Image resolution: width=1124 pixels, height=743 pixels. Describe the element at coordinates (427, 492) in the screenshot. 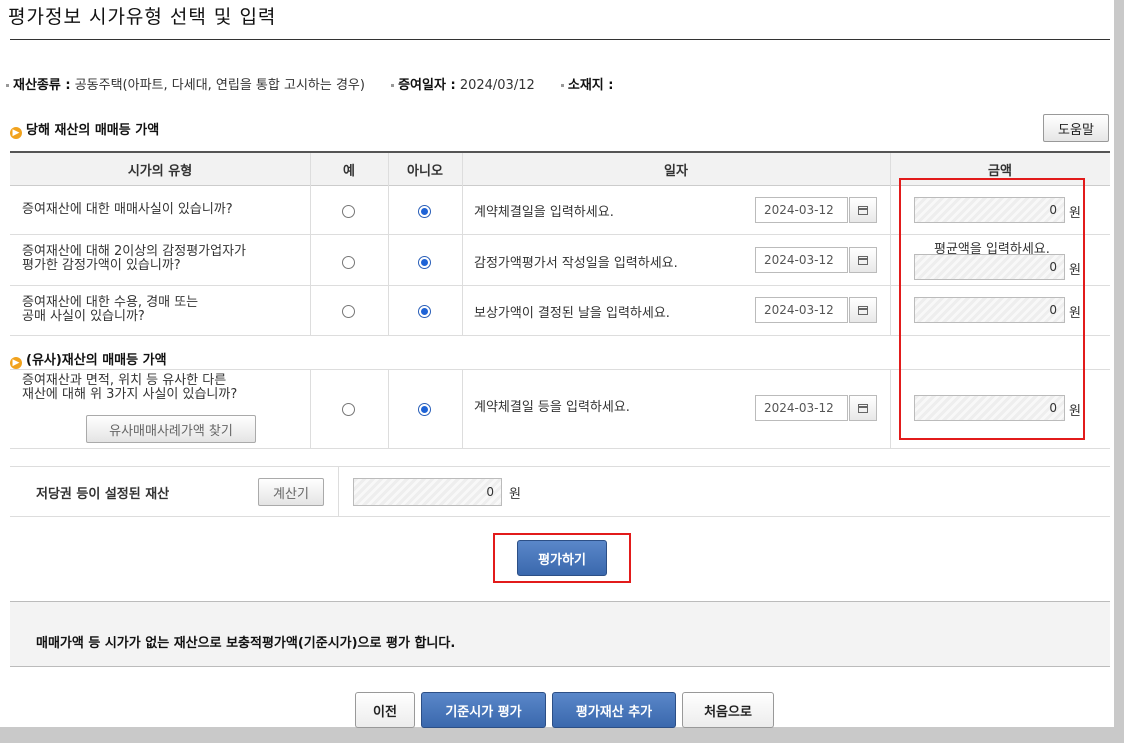

I see `mortgage-amount-input: 0` at that location.